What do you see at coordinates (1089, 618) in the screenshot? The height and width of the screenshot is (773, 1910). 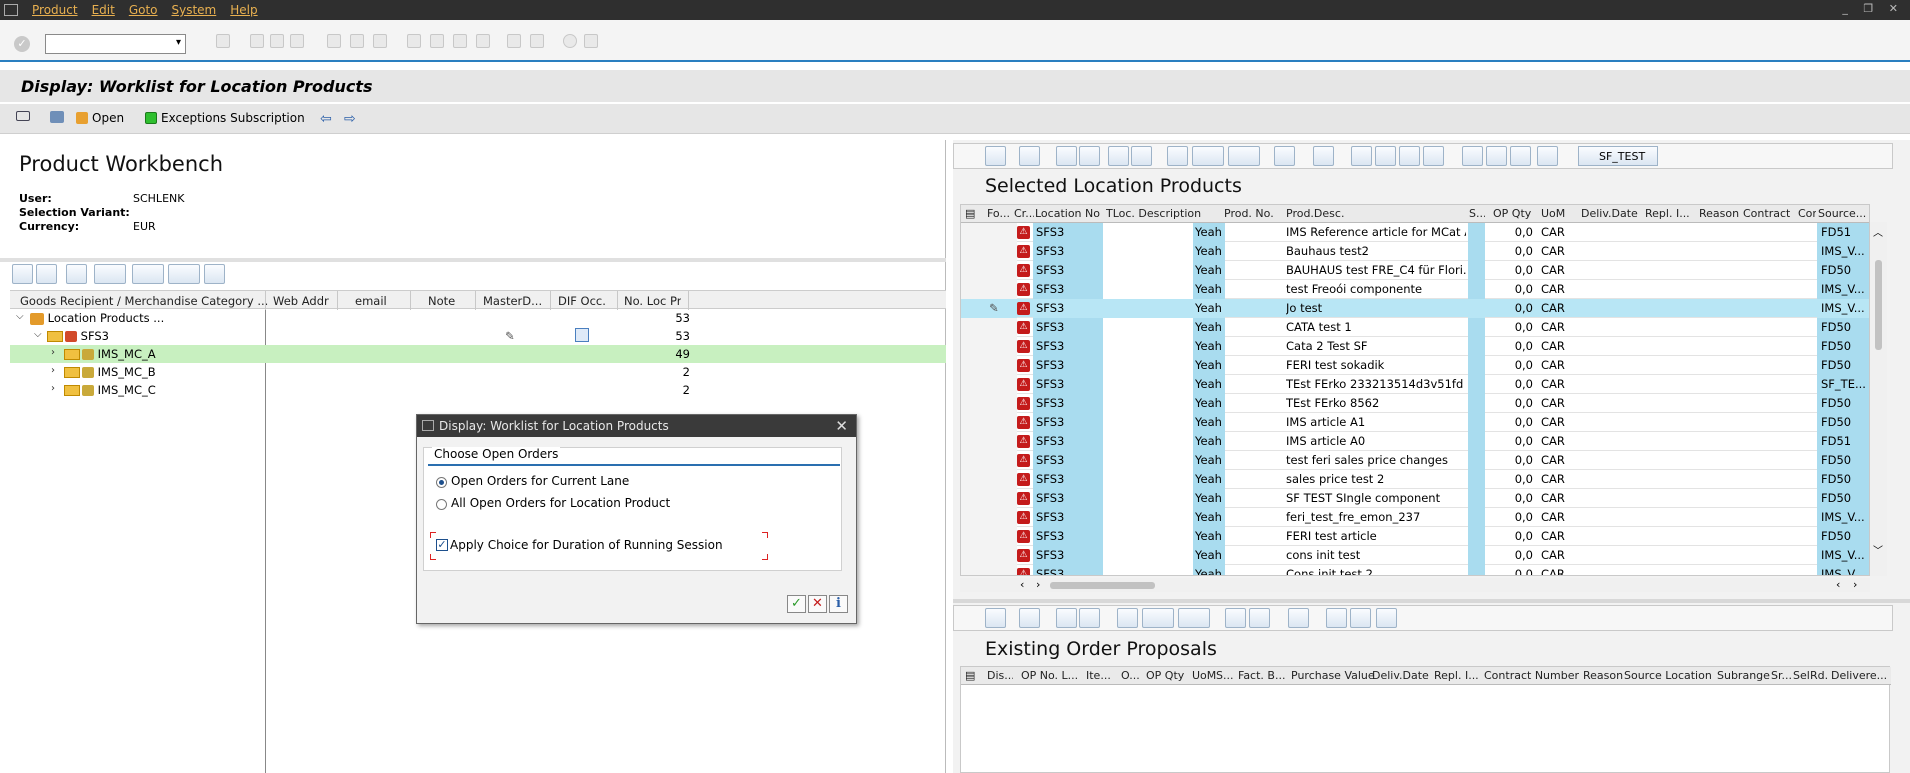 I see `find-next-icon` at bounding box center [1089, 618].